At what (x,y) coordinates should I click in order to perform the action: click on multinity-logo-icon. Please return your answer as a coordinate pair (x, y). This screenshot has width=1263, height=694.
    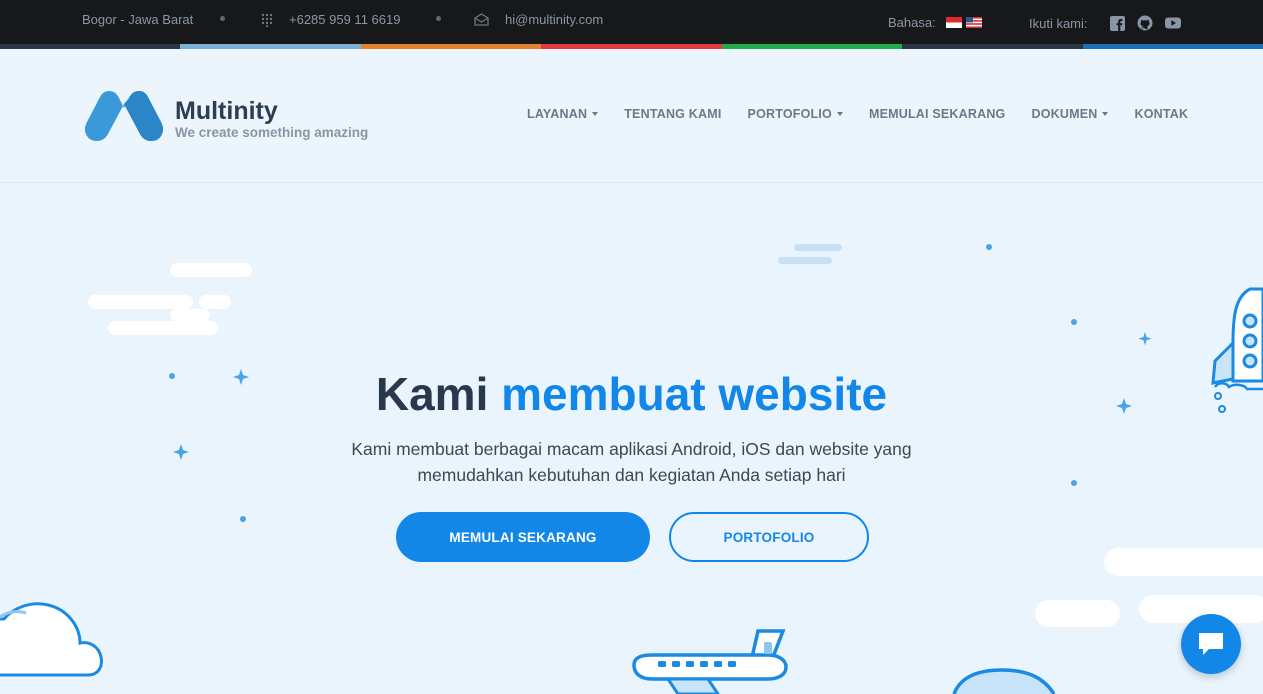
    Looking at the image, I should click on (124, 116).